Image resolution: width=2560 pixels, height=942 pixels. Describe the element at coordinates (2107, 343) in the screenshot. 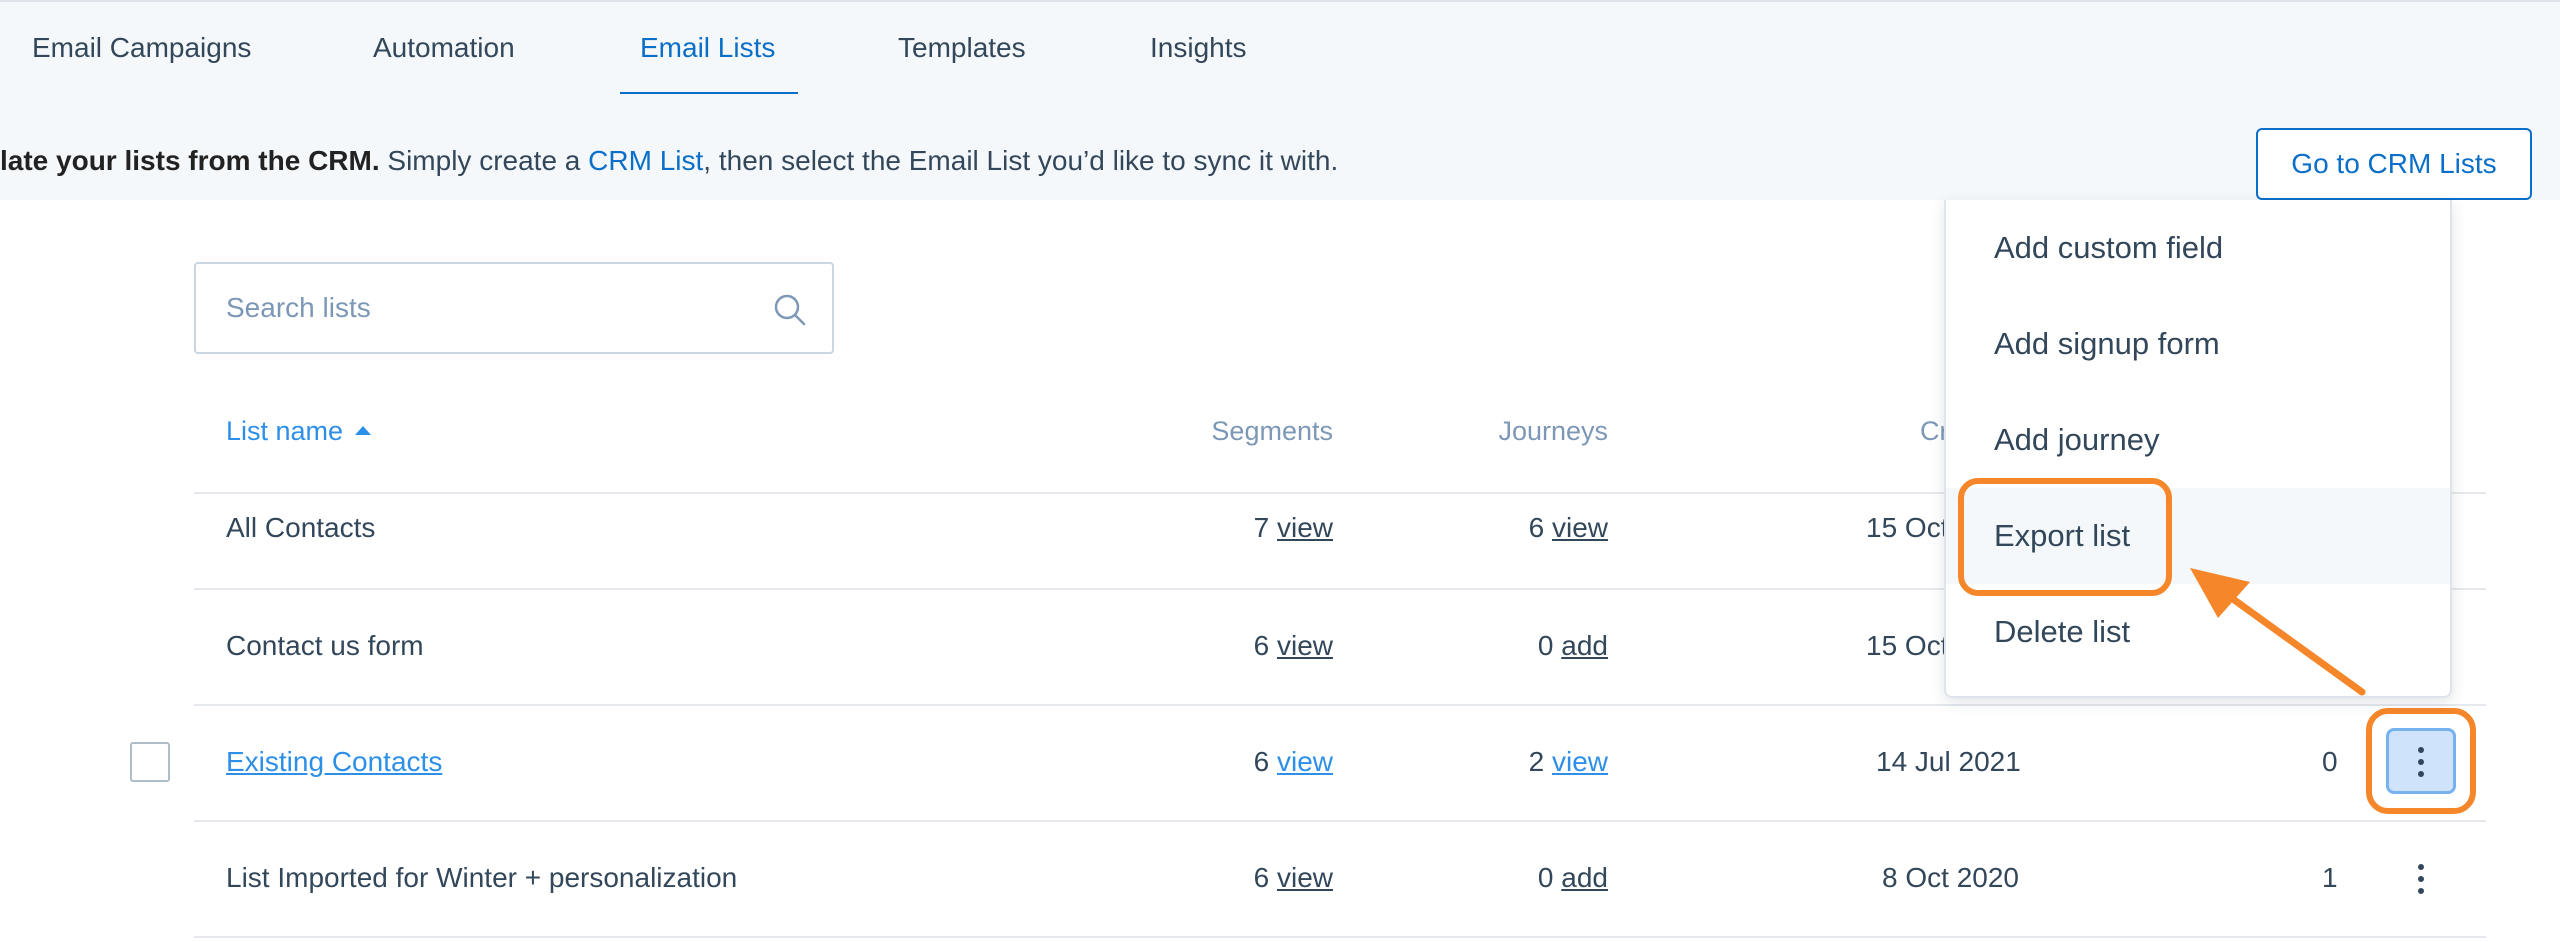

I see `menu-item-label: Add signup form` at that location.